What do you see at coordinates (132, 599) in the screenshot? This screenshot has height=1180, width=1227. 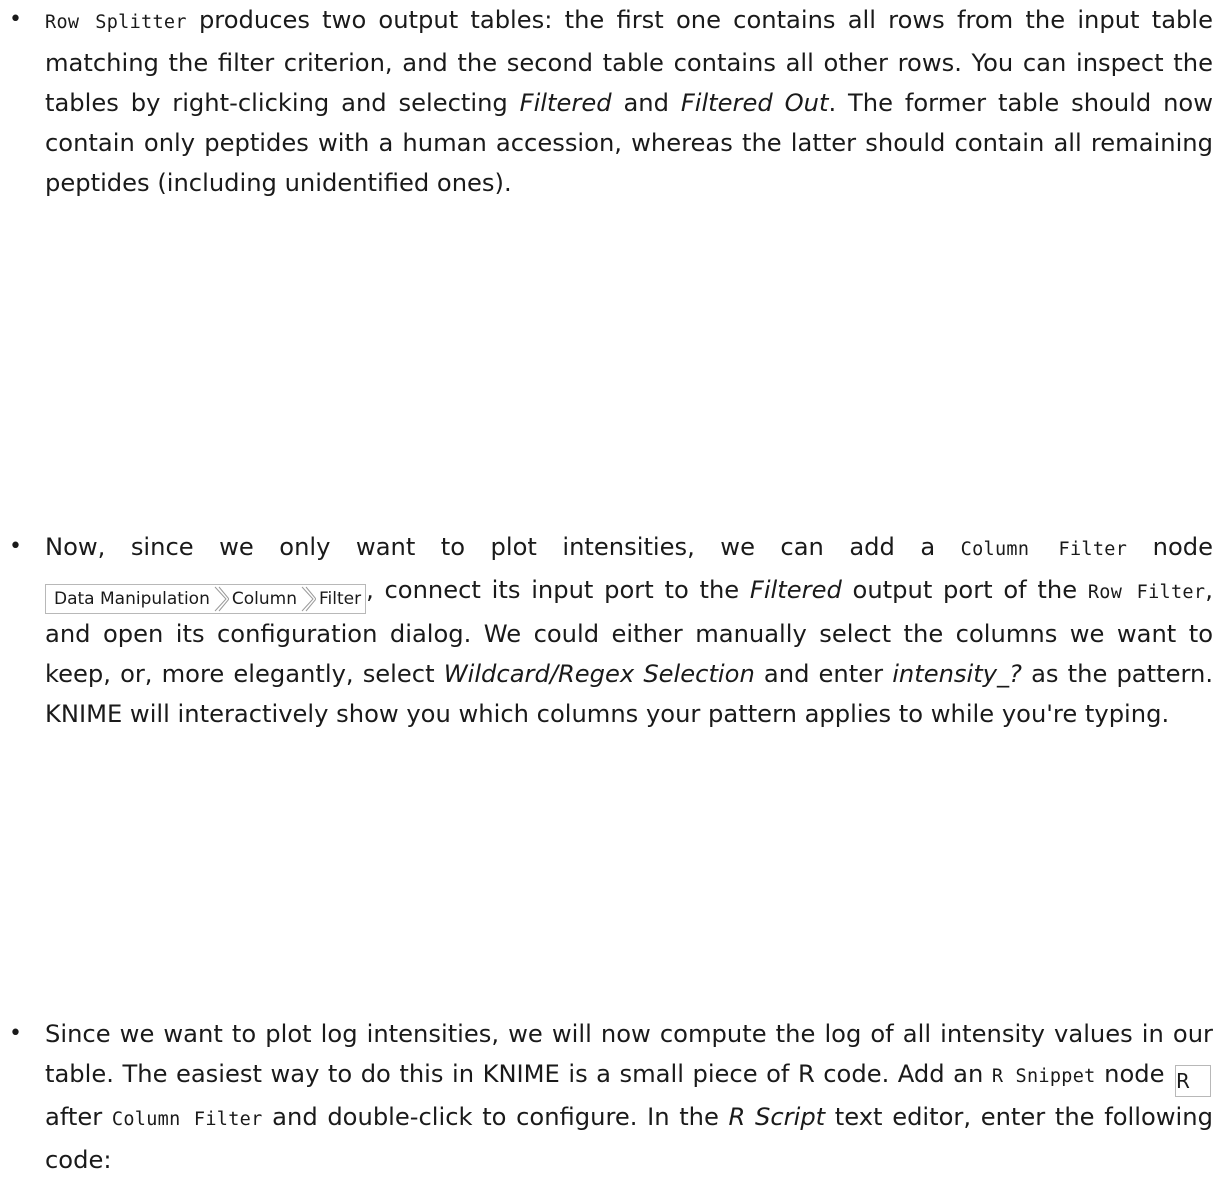 I see `menu-path-segment: Data Manipulation` at bounding box center [132, 599].